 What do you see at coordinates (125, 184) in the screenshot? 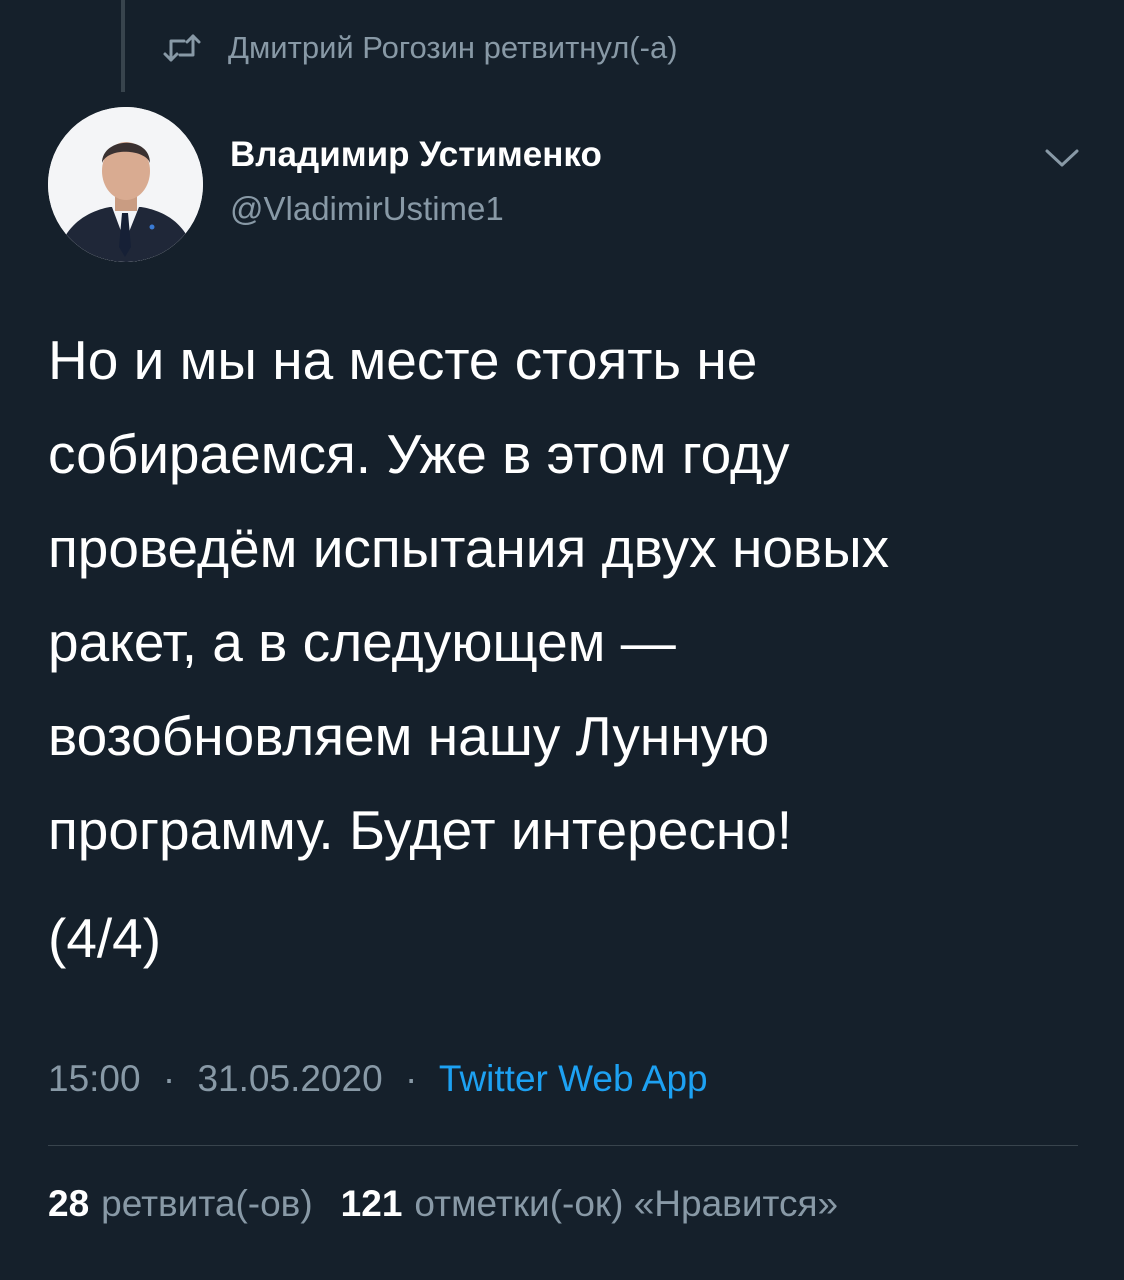
I see `avatar` at bounding box center [125, 184].